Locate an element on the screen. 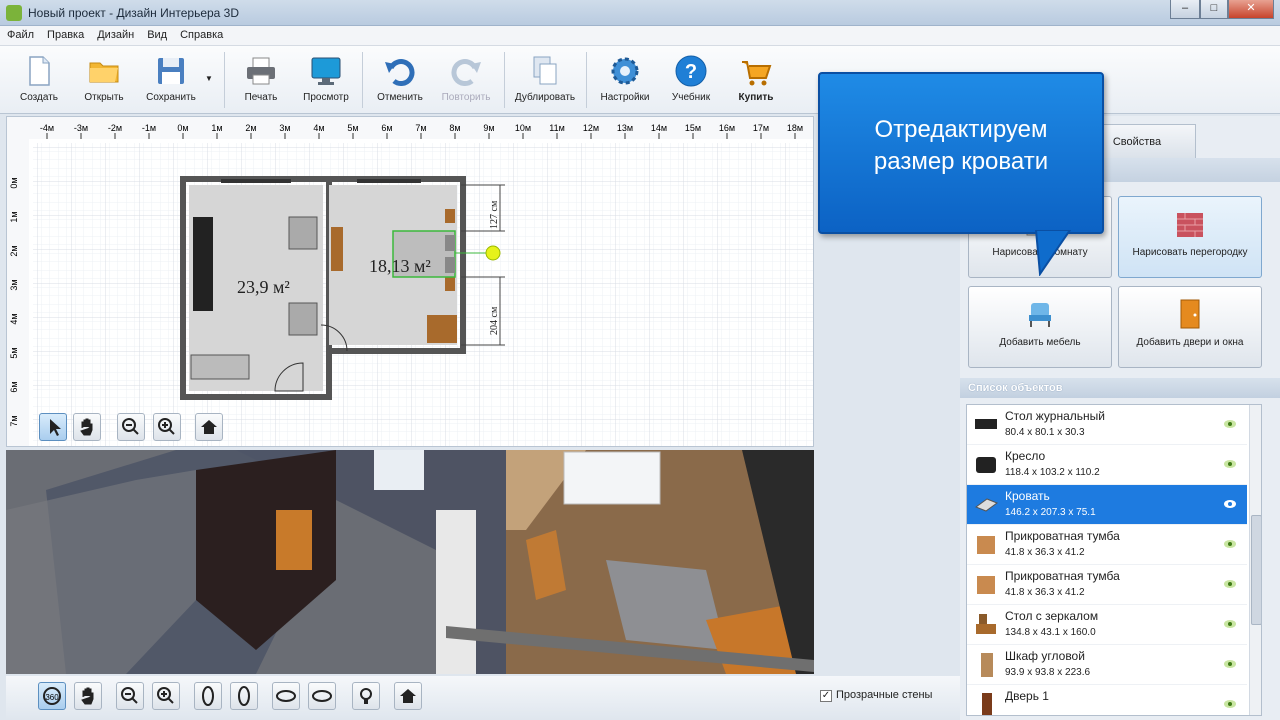 This screenshot has width=1280, height=720. door-icon is located at coordinates (1190, 314).